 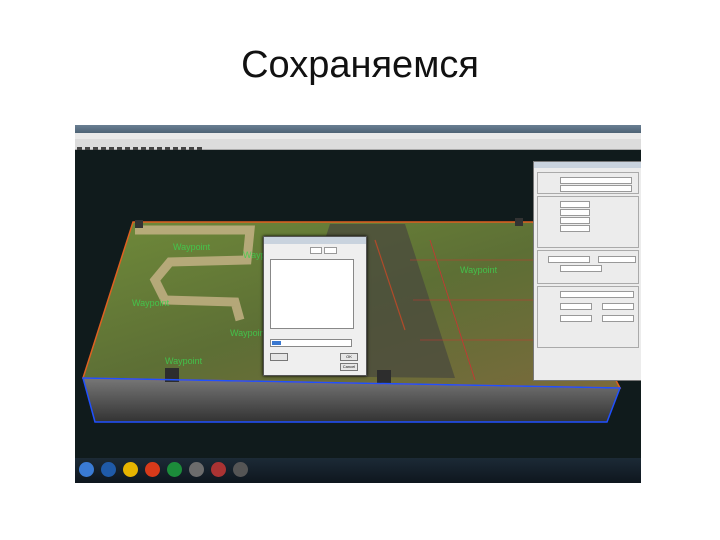 I want to click on ok-button: OK, so click(x=349, y=357).